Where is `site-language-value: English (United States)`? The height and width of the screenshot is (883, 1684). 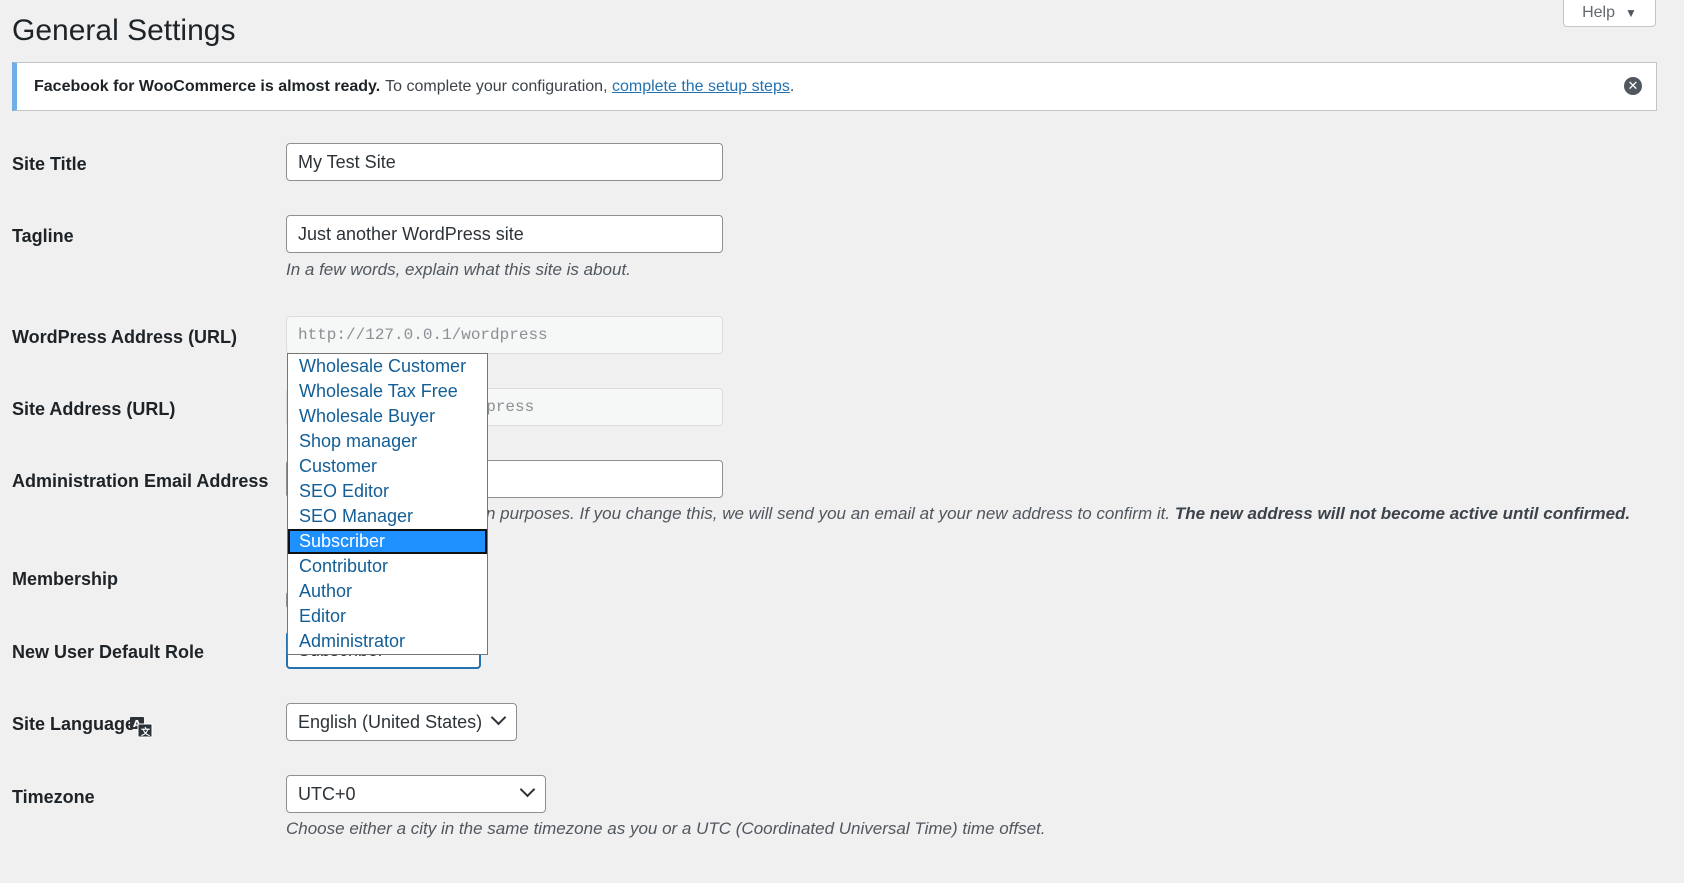
site-language-value: English (United States) is located at coordinates (390, 722).